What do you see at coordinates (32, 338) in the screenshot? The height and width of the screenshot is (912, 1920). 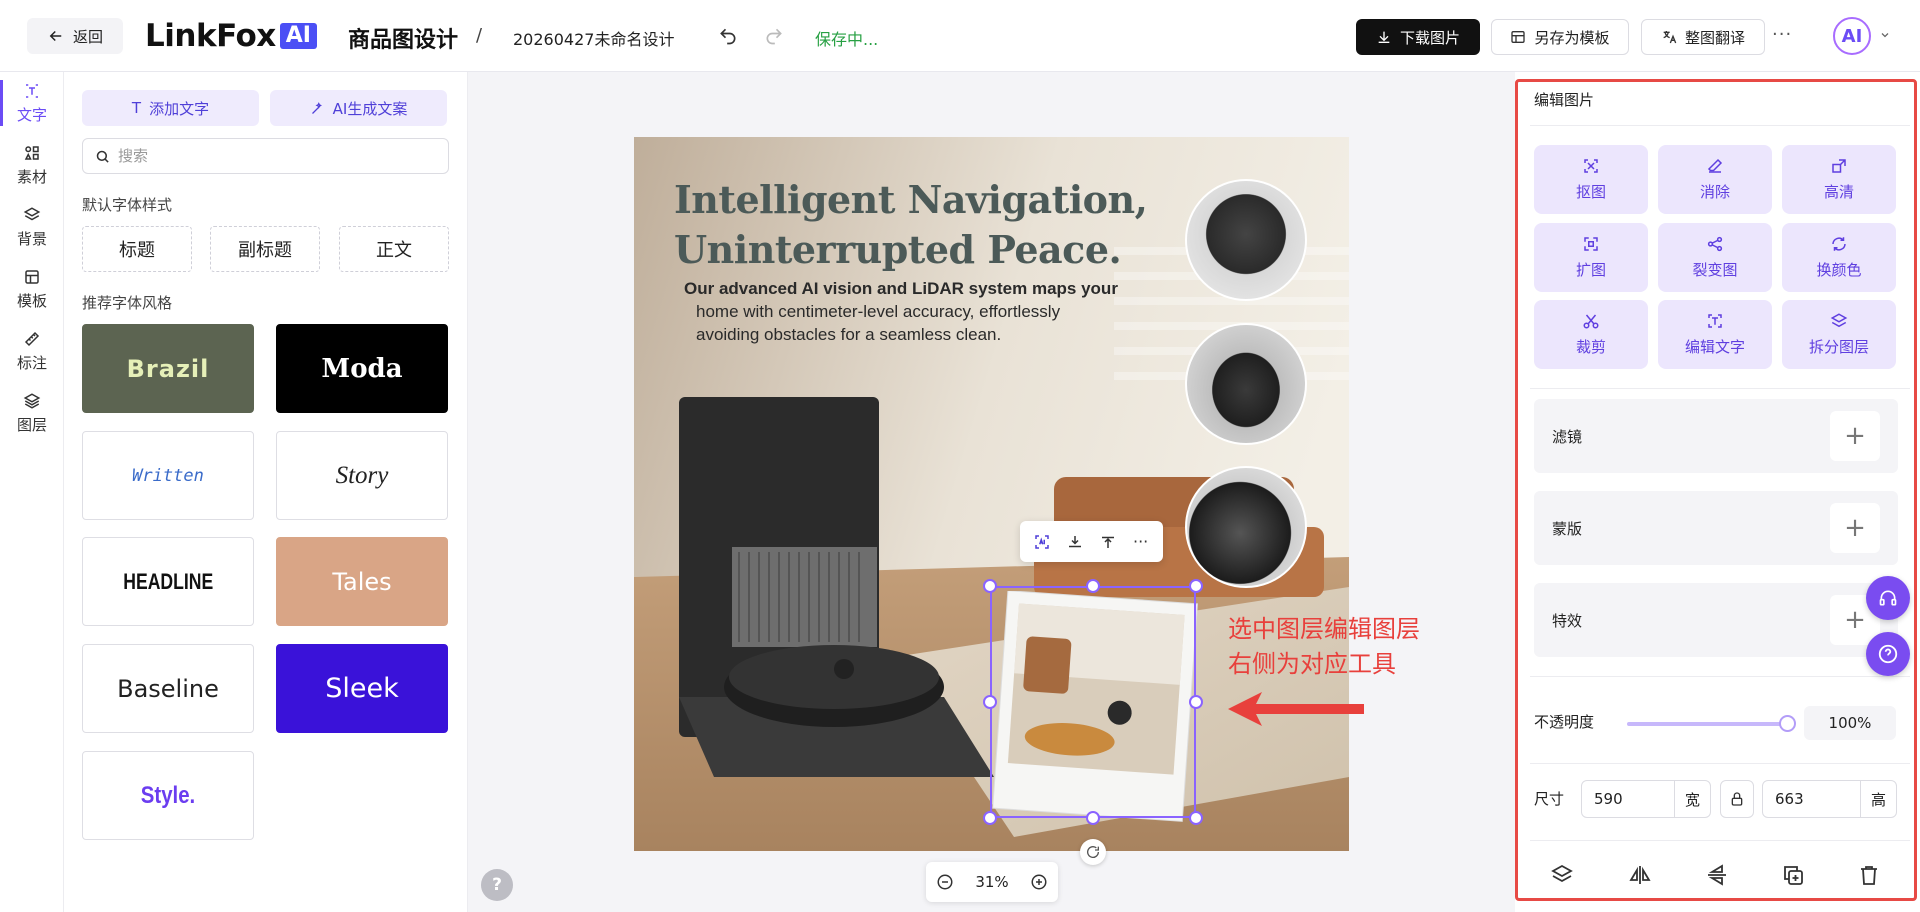 I see `ruler-icon` at bounding box center [32, 338].